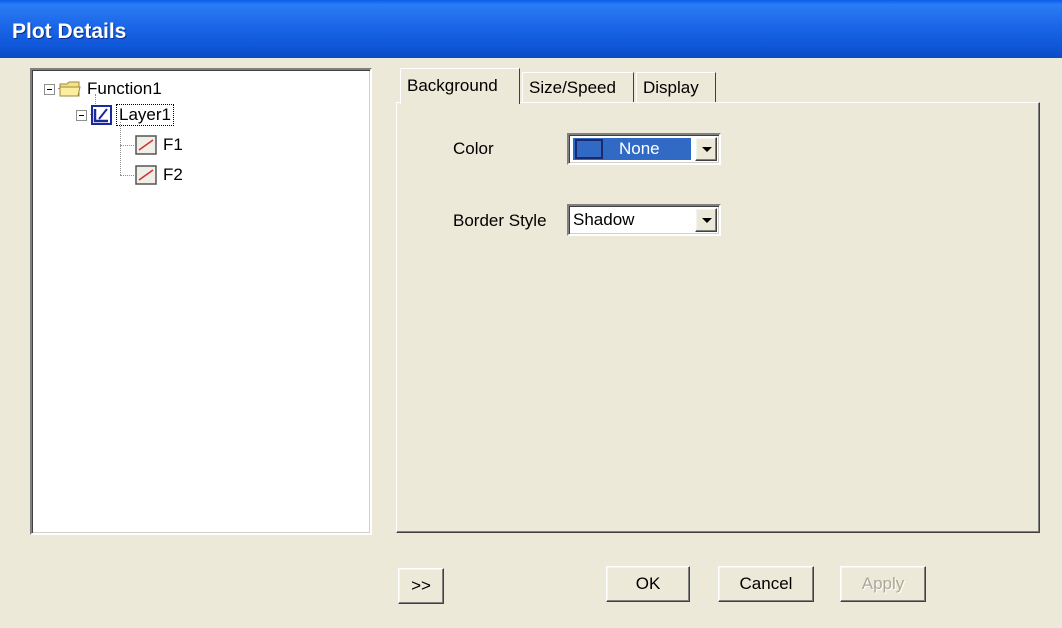  What do you see at coordinates (883, 584) in the screenshot?
I see `apply-button: Apply` at bounding box center [883, 584].